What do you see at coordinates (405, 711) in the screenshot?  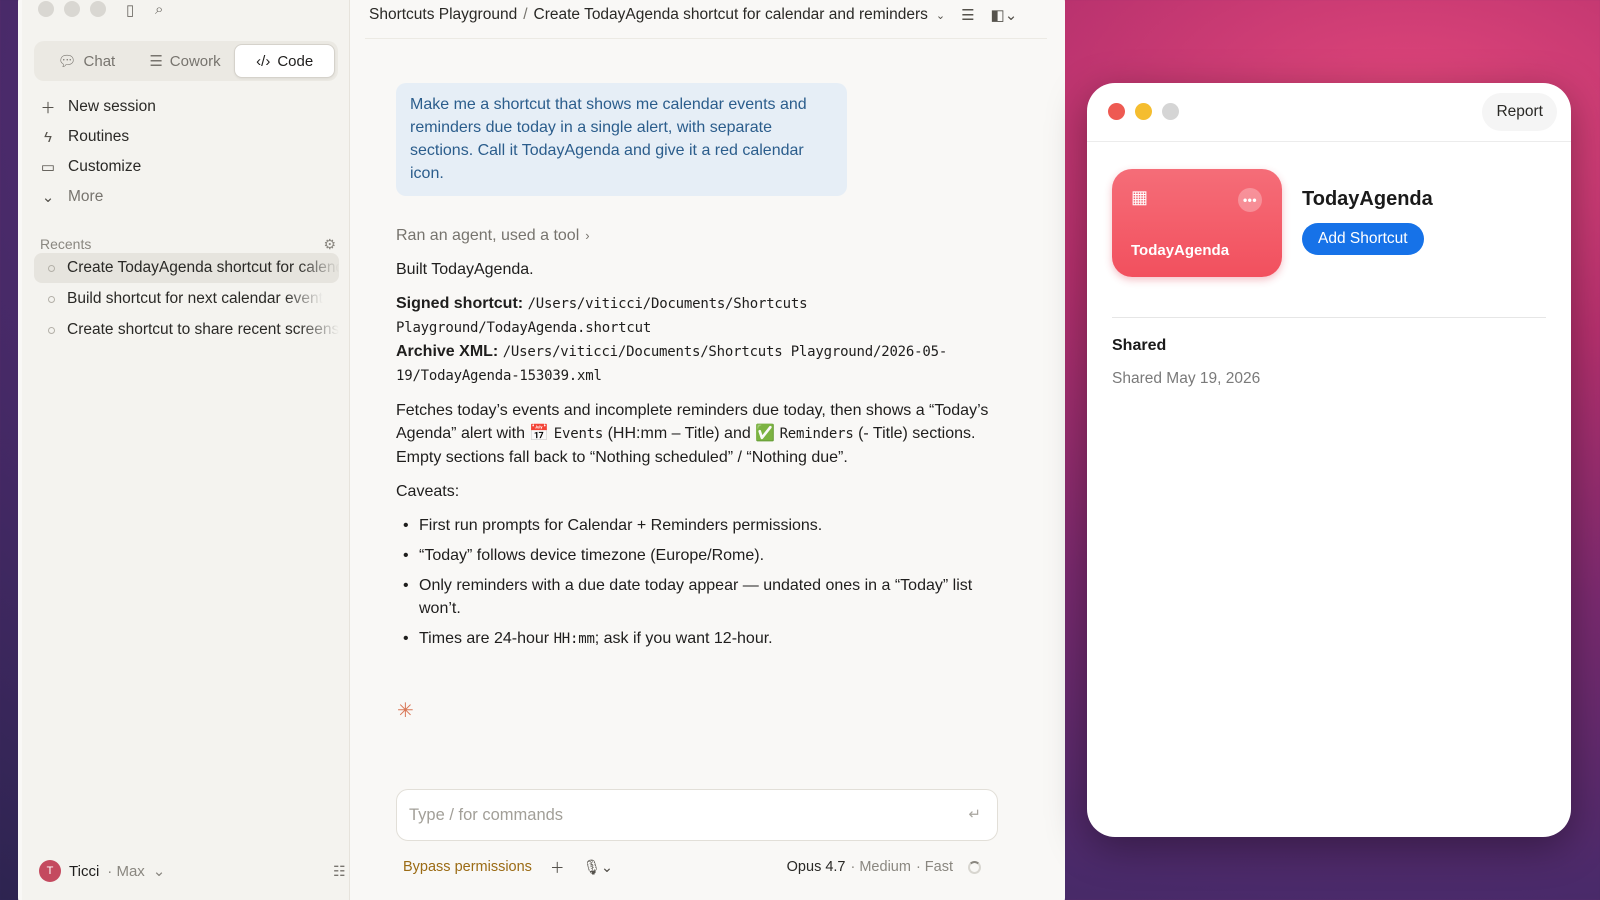 I see `thinking-spark-icon: ✳` at bounding box center [405, 711].